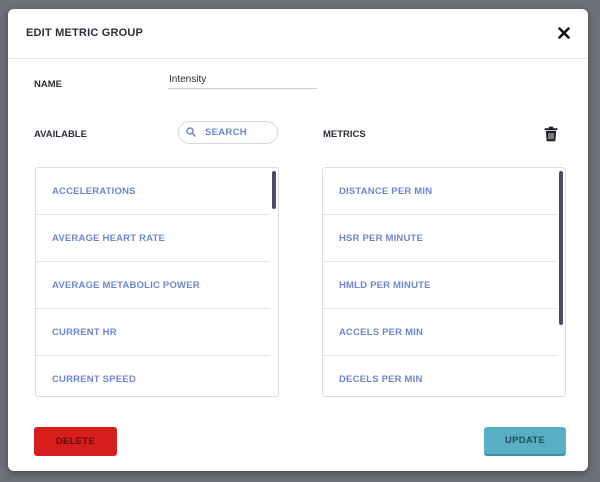 This screenshot has height=482, width=600. I want to click on list-item: AVERAGE HEART RATE, so click(153, 238).